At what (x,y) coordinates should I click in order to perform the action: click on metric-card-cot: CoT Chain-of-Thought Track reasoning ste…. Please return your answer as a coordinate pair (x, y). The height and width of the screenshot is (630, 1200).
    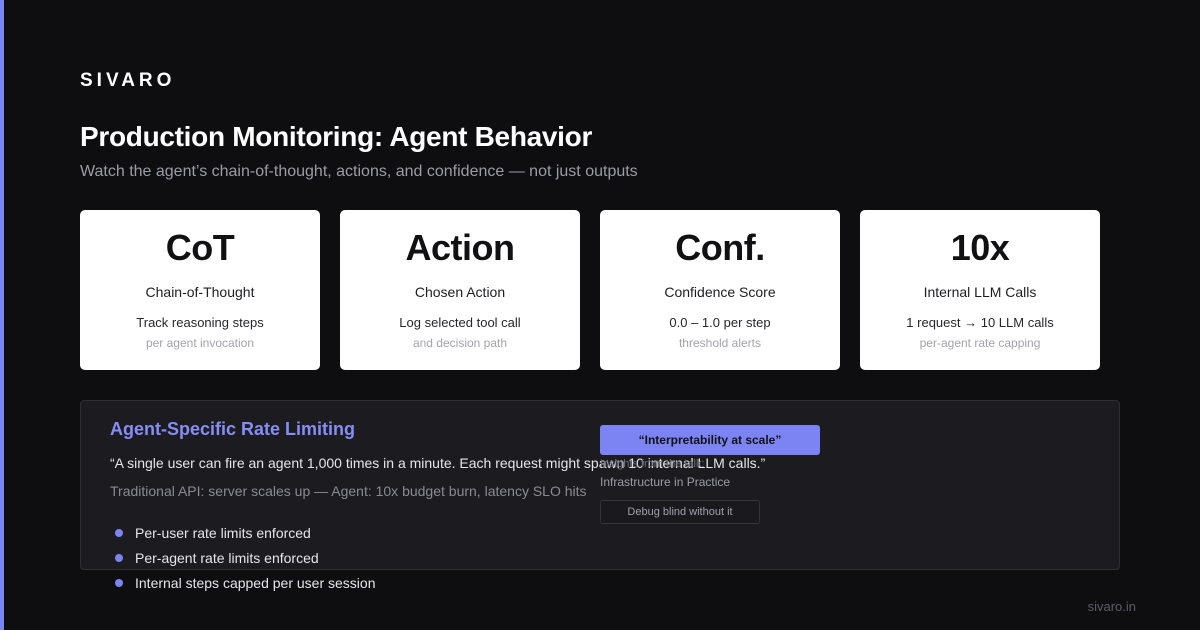
    Looking at the image, I should click on (200, 290).